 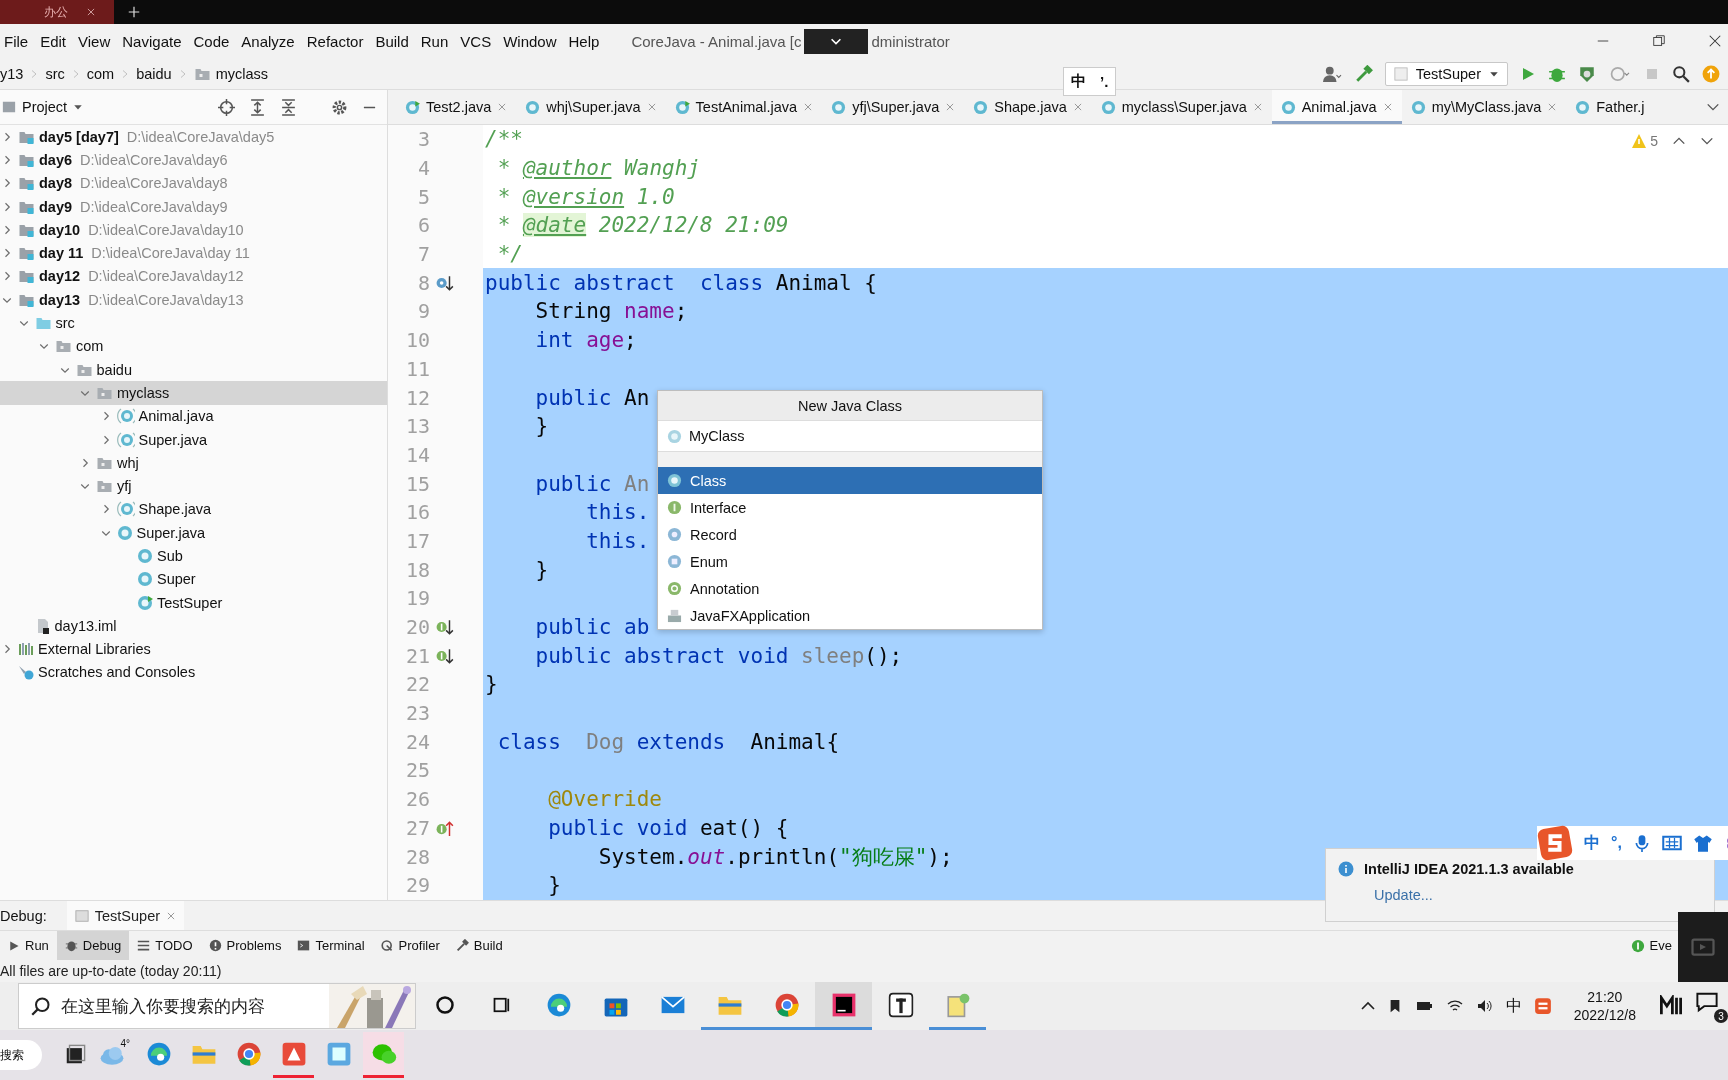 What do you see at coordinates (1659, 41) in the screenshot?
I see `restore-icon` at bounding box center [1659, 41].